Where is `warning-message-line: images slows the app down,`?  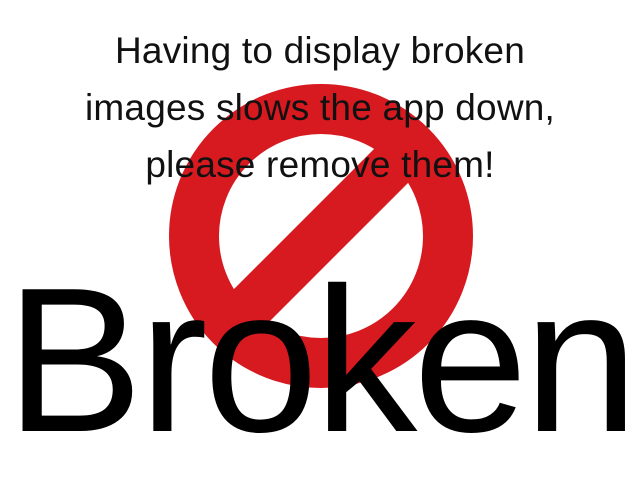
warning-message-line: images slows the app down, is located at coordinates (319, 107).